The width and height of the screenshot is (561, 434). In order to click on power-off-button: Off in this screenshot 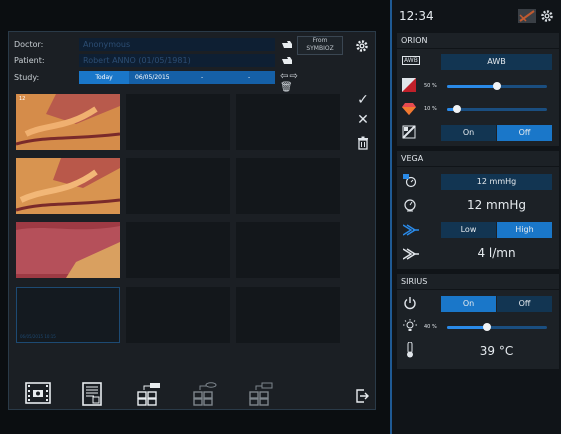, I will do `click(524, 304)`.